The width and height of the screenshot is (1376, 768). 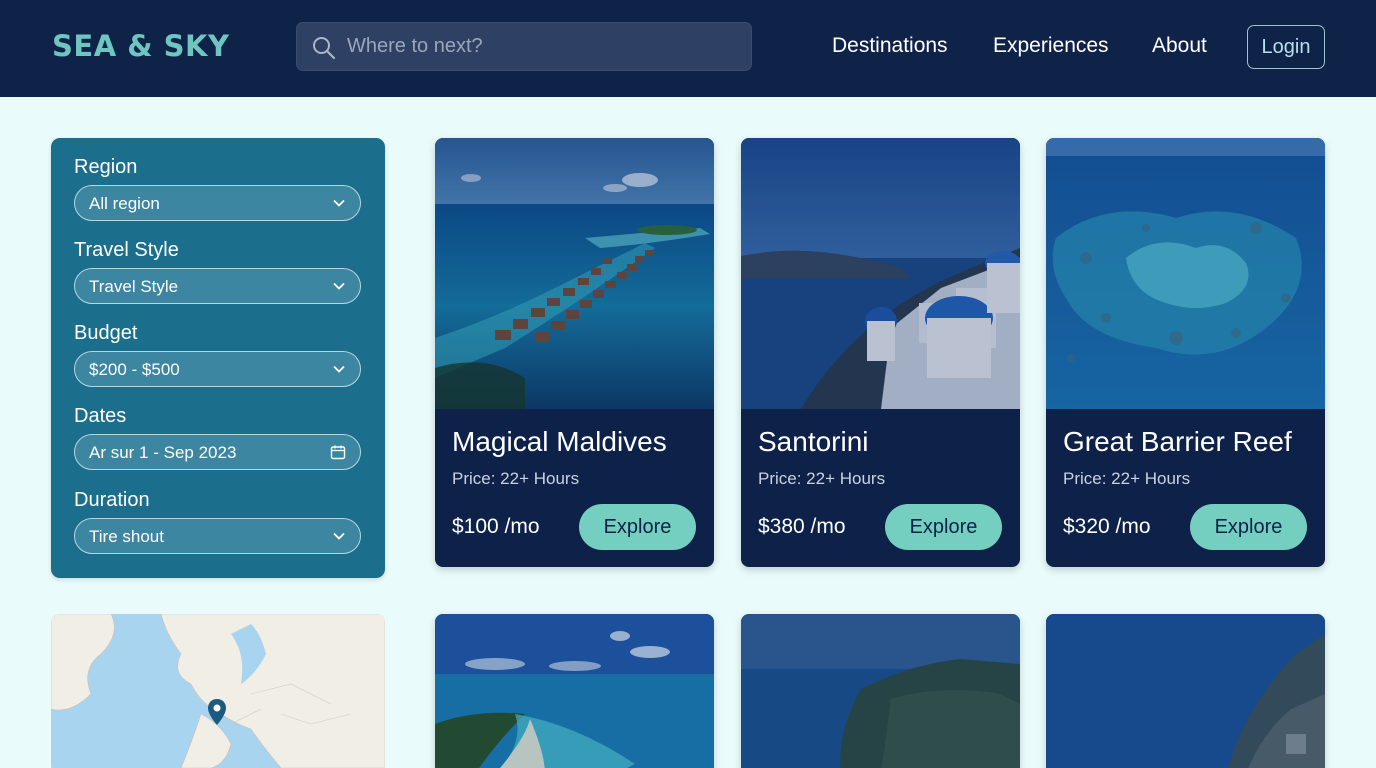 I want to click on card-price: $380 /mo, so click(x=802, y=526).